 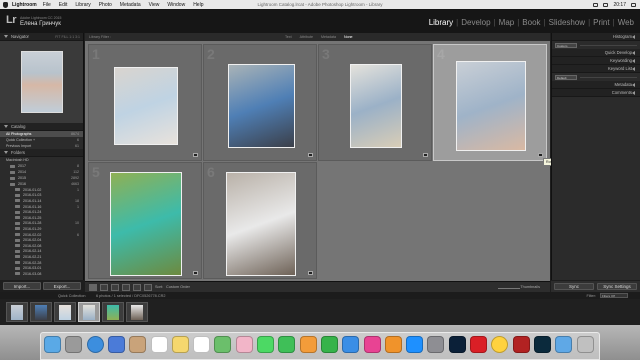 I want to click on grid-view-icon, so click(x=93, y=287).